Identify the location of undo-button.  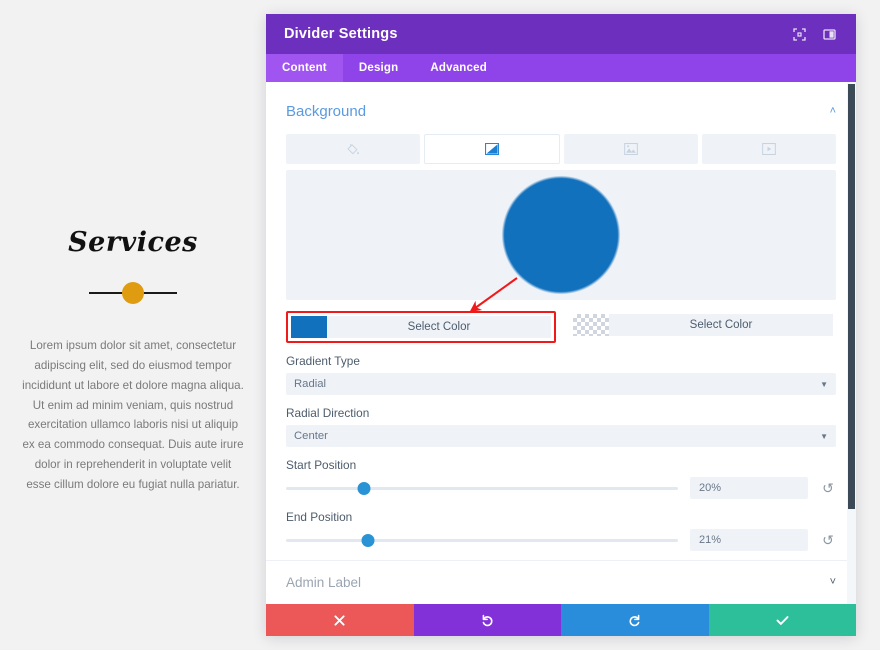
(487, 620).